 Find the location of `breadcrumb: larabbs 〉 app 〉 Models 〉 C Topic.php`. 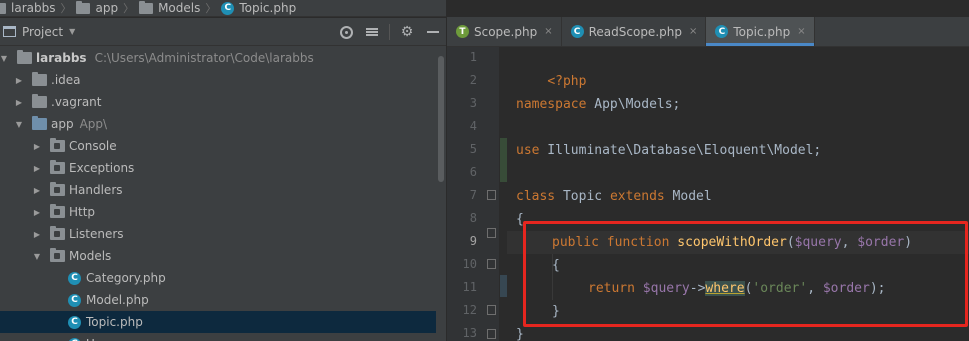

breadcrumb: larabbs 〉 app 〉 Models 〉 C Topic.php is located at coordinates (223, 8).